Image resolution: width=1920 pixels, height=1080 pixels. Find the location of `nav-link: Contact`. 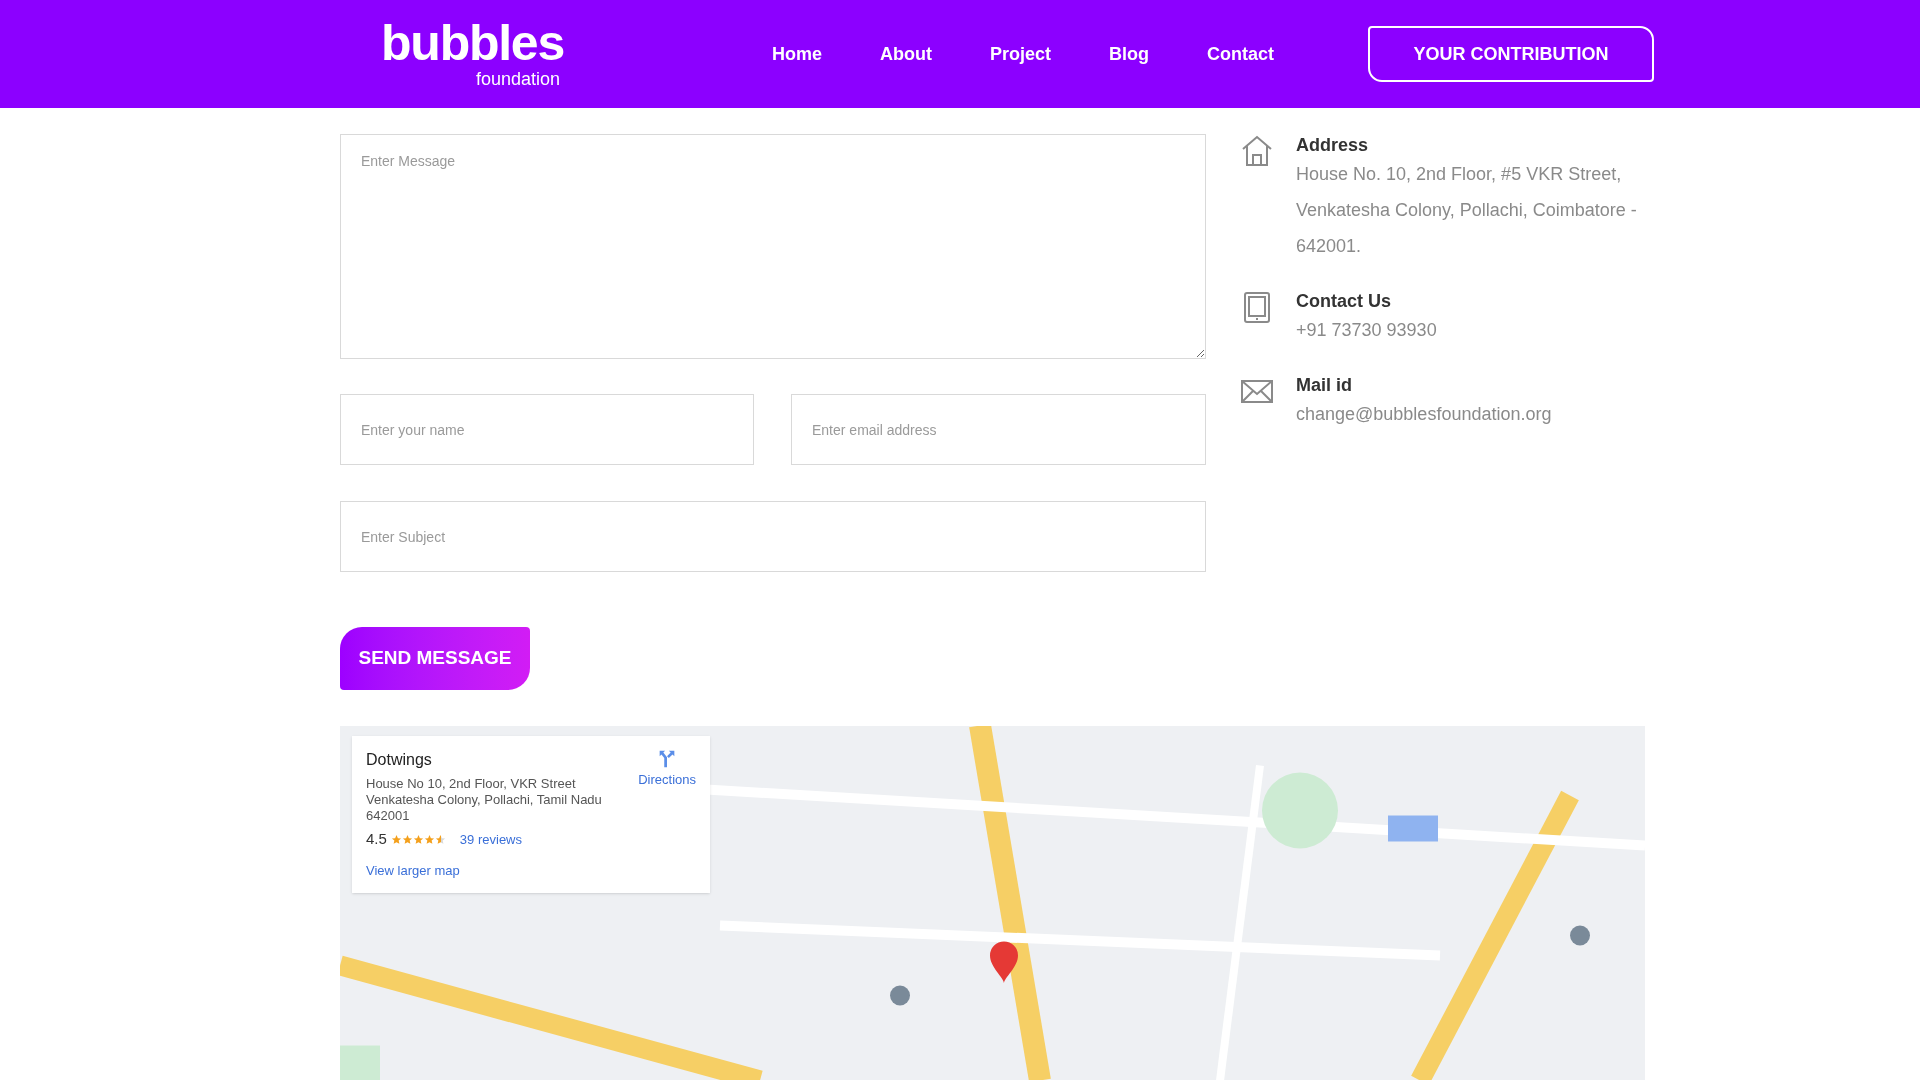

nav-link: Contact is located at coordinates (1241, 54).